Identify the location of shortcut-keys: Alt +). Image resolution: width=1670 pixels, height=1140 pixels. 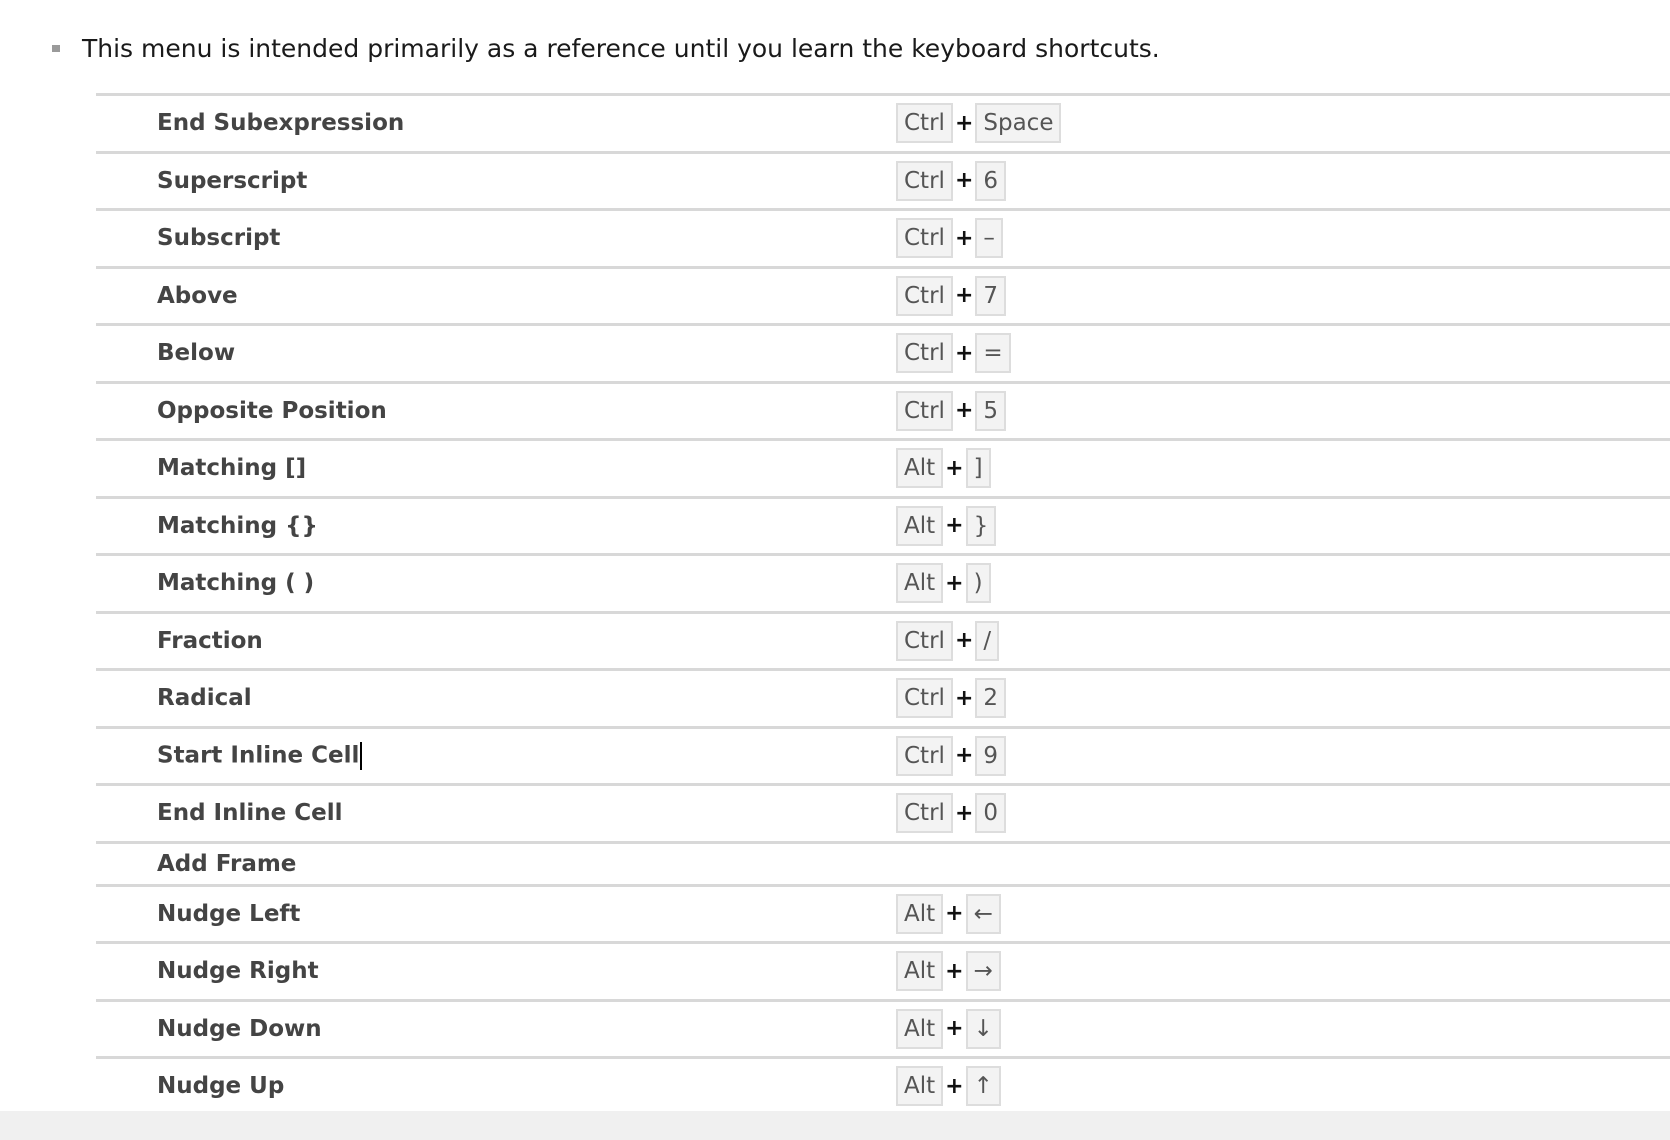
(1283, 584).